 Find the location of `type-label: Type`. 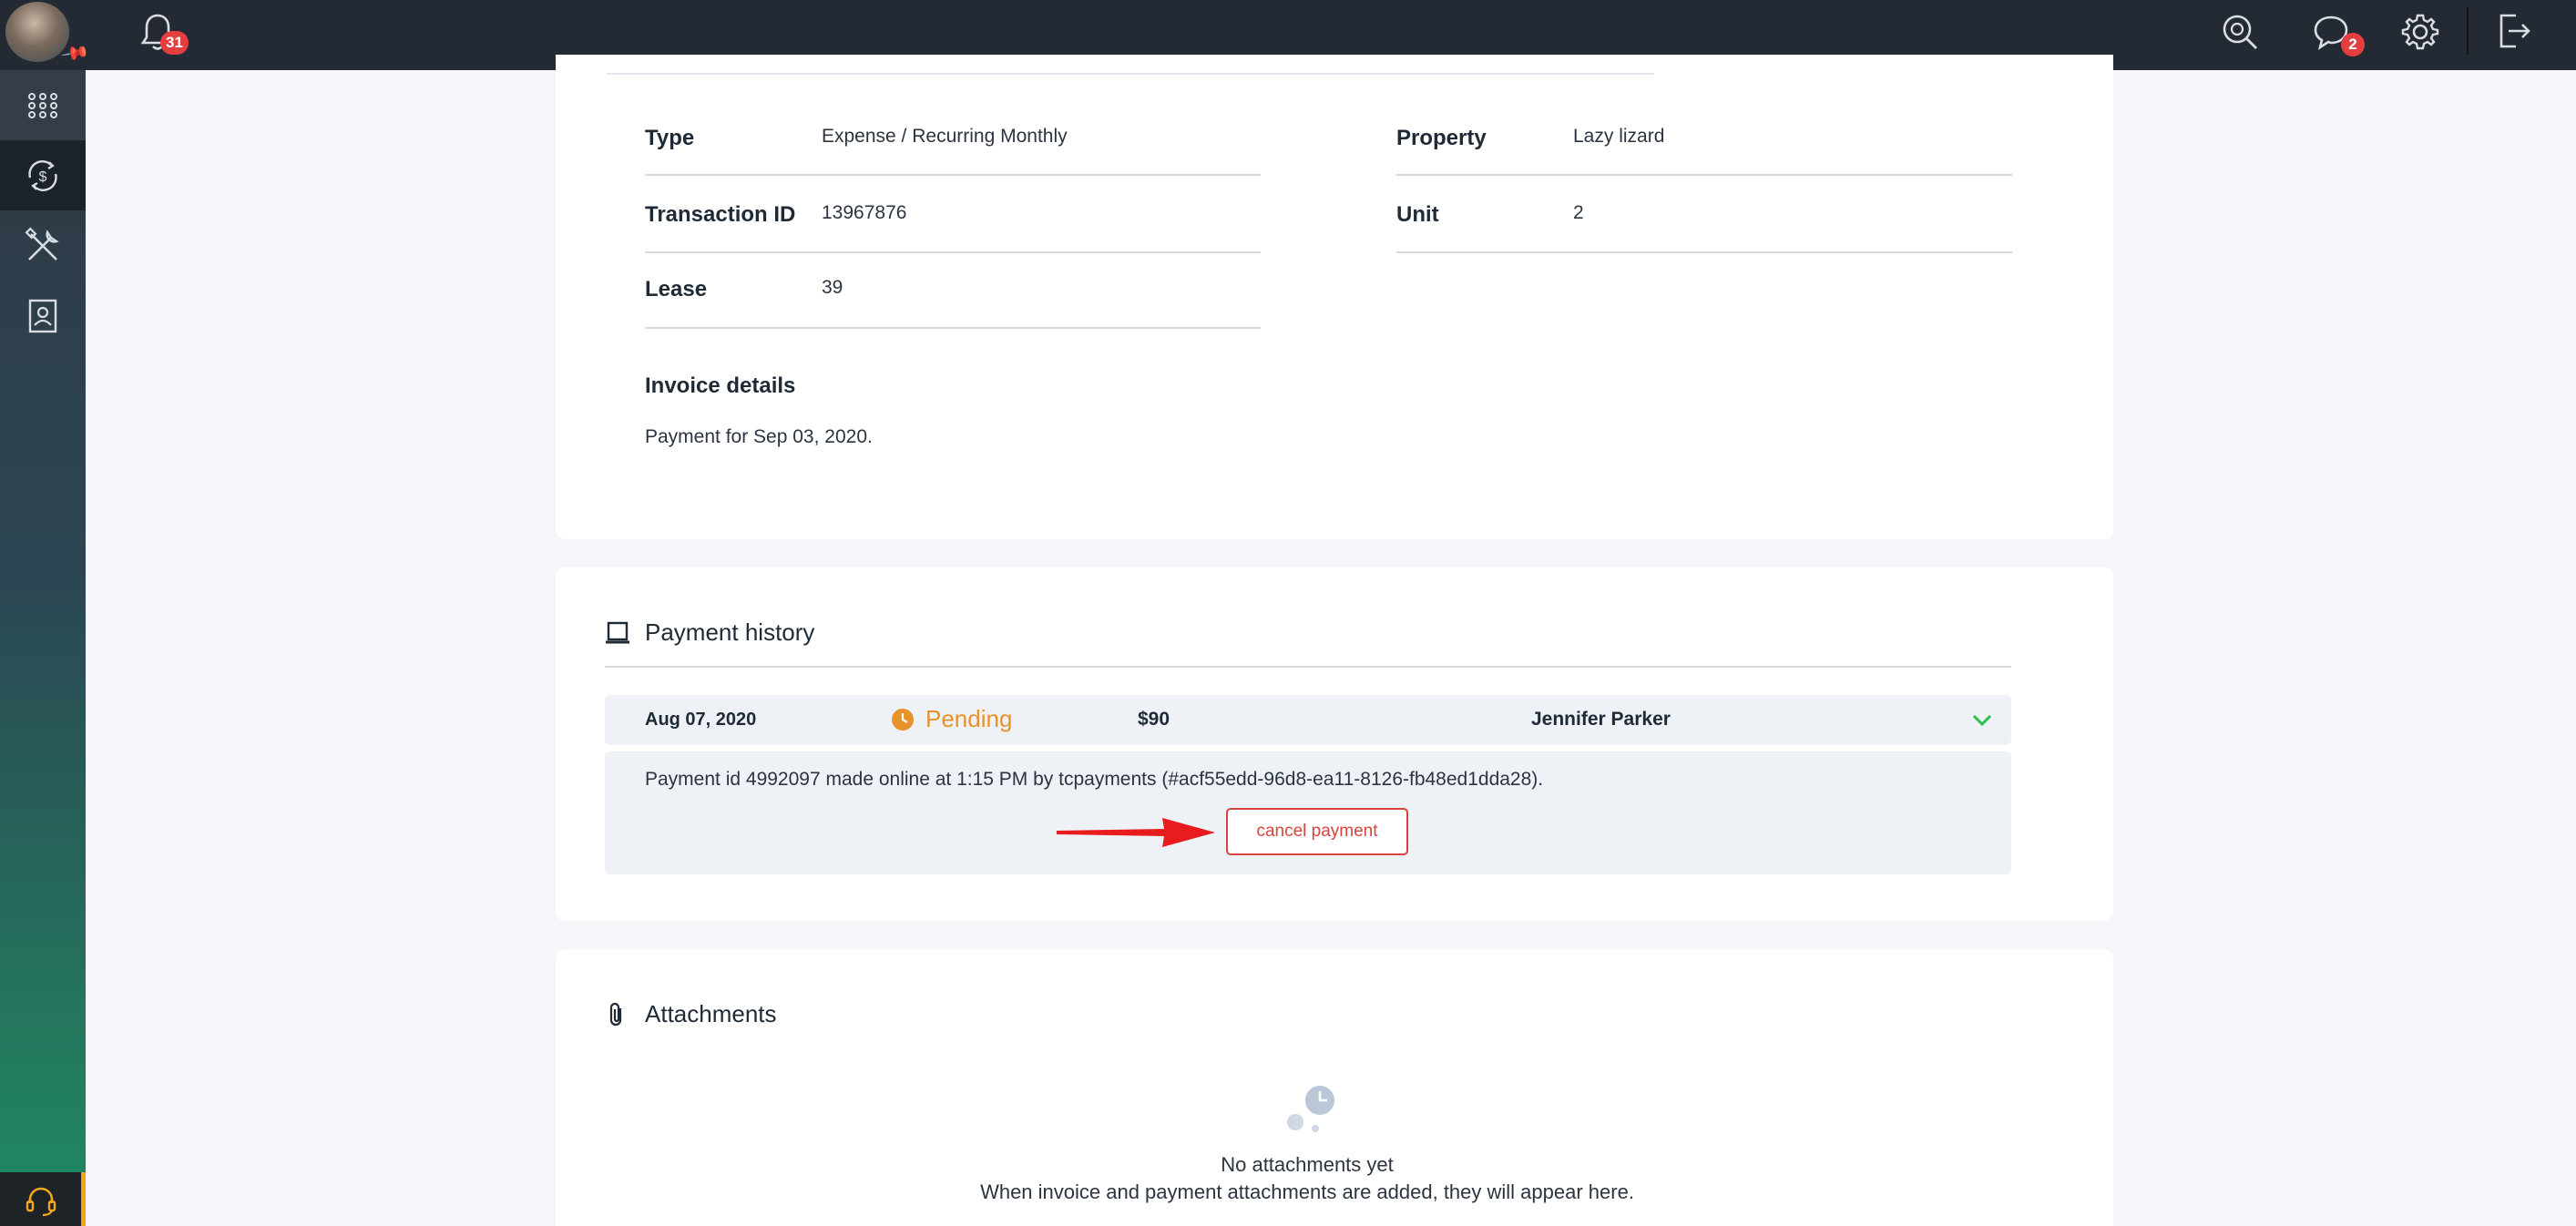

type-label: Type is located at coordinates (670, 138).